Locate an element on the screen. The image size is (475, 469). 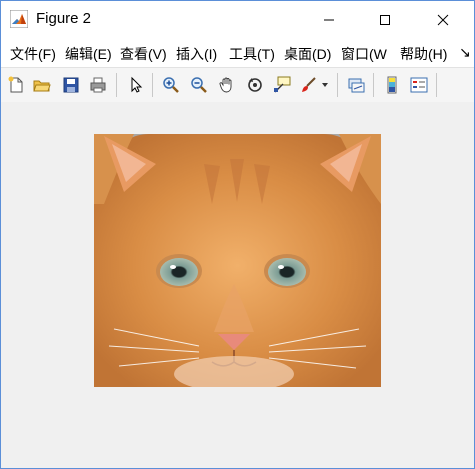
select-arrow-icon is located at coordinates (137, 84).